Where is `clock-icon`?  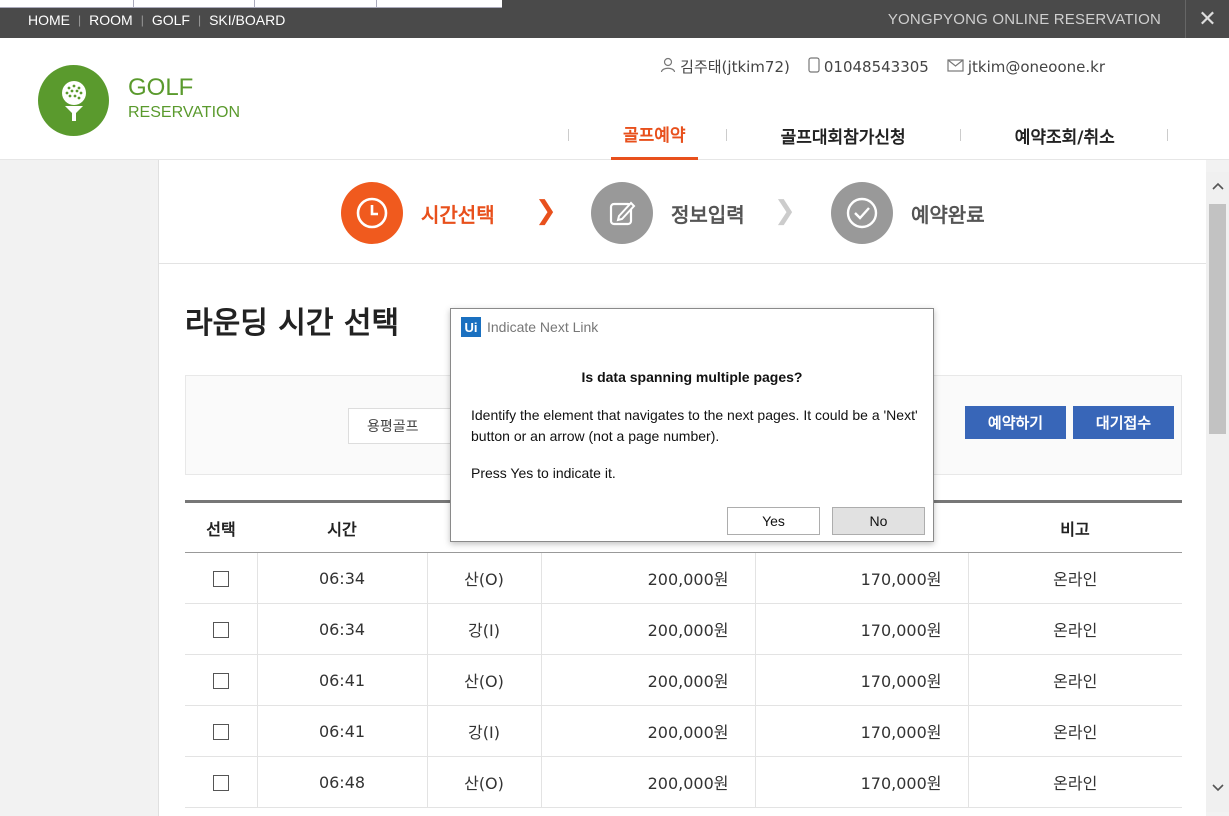
clock-icon is located at coordinates (372, 213).